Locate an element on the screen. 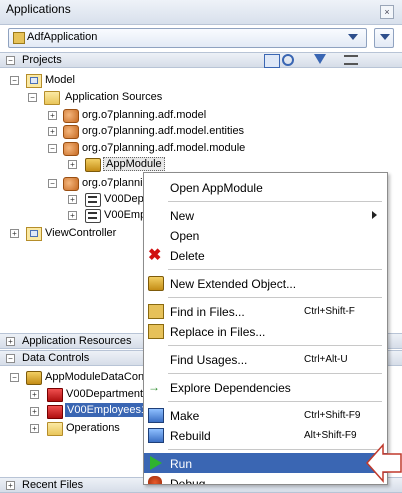 Image resolution: width=402 pixels, height=493 pixels. application-selector: AdfApplication is located at coordinates (187, 38).